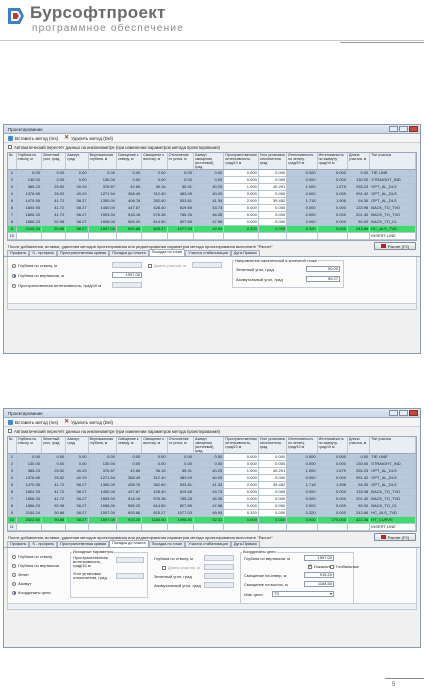  I want to click on table-cell: 518.16, so click(129, 499).